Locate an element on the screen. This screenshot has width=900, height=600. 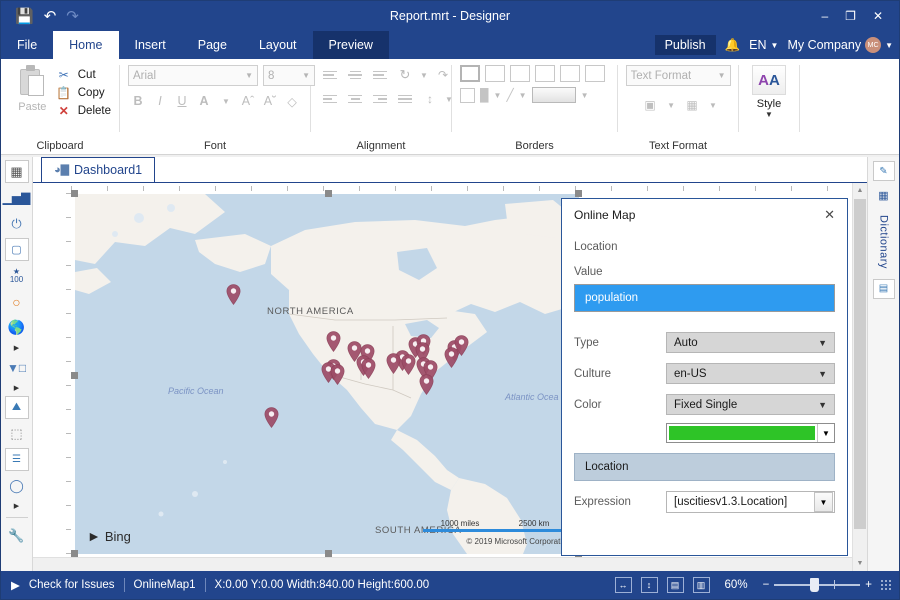
color-picker-button: ▼ is located at coordinates (750, 433).